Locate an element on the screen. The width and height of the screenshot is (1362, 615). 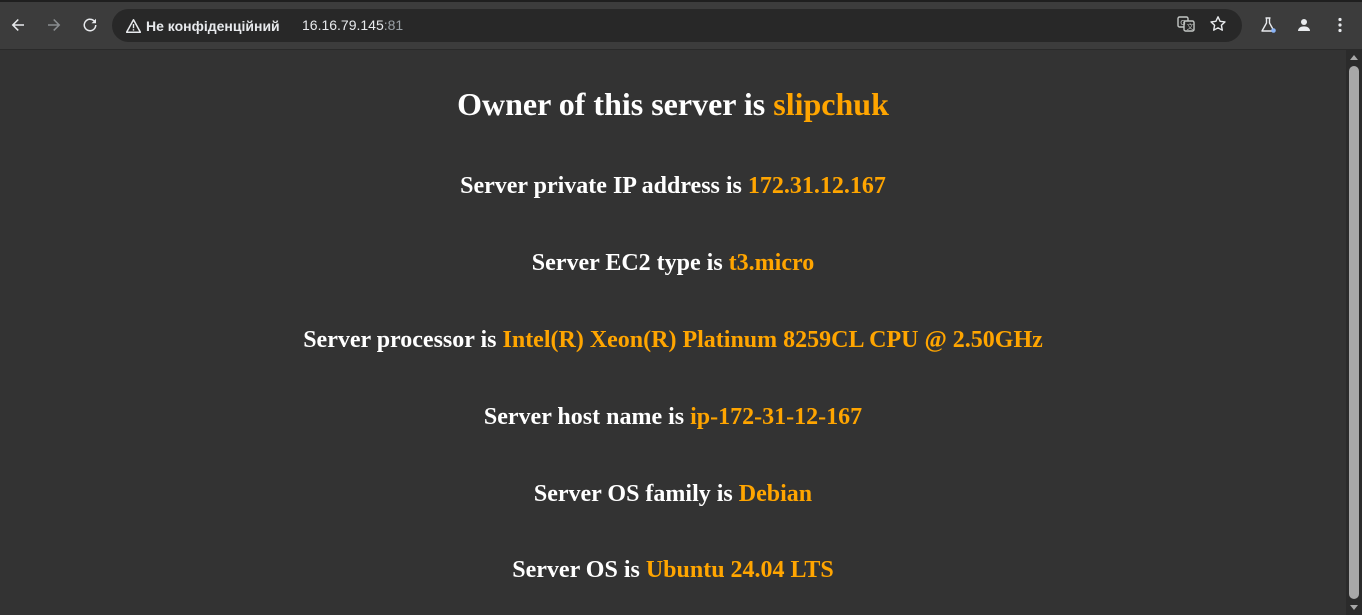
back-arrow-icon is located at coordinates (18, 25).